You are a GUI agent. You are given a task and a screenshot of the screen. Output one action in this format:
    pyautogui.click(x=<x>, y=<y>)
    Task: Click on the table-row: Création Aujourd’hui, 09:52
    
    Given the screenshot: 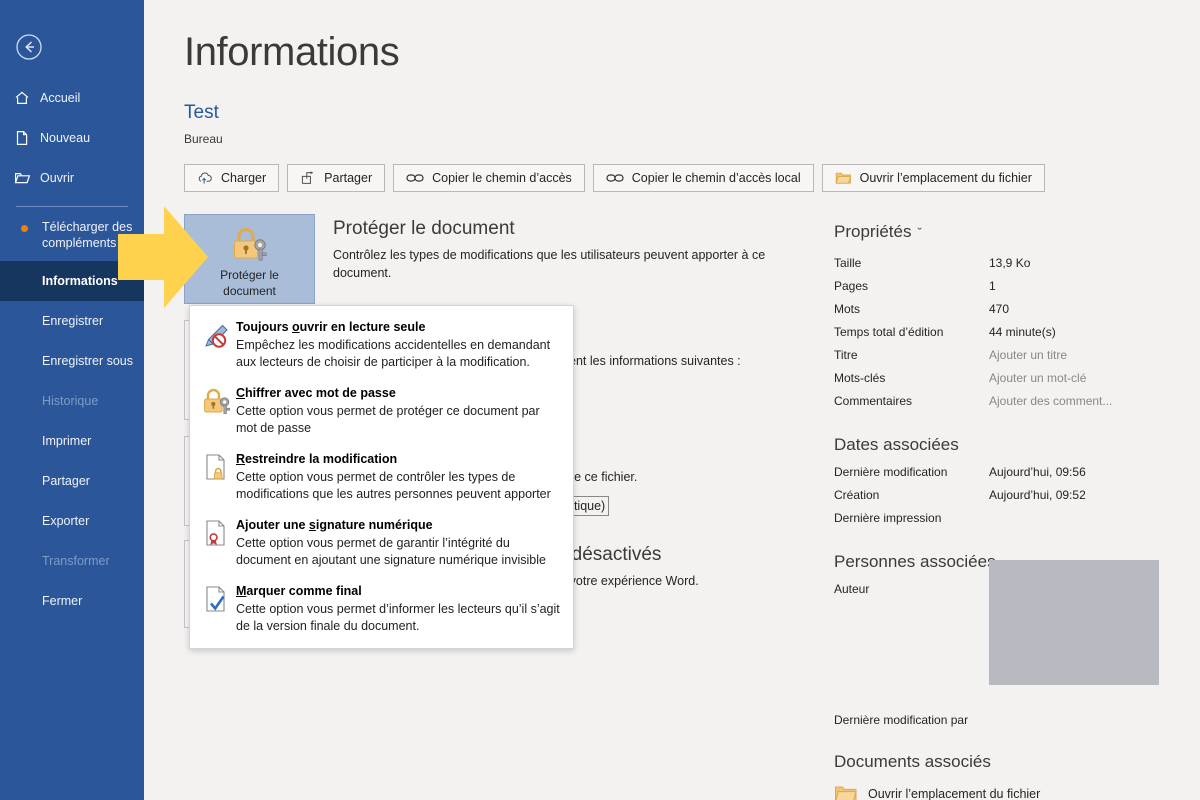 What is the action you would take?
    pyautogui.click(x=1014, y=495)
    